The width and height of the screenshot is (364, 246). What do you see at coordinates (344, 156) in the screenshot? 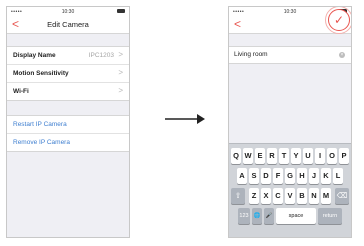
I see `key: P` at bounding box center [344, 156].